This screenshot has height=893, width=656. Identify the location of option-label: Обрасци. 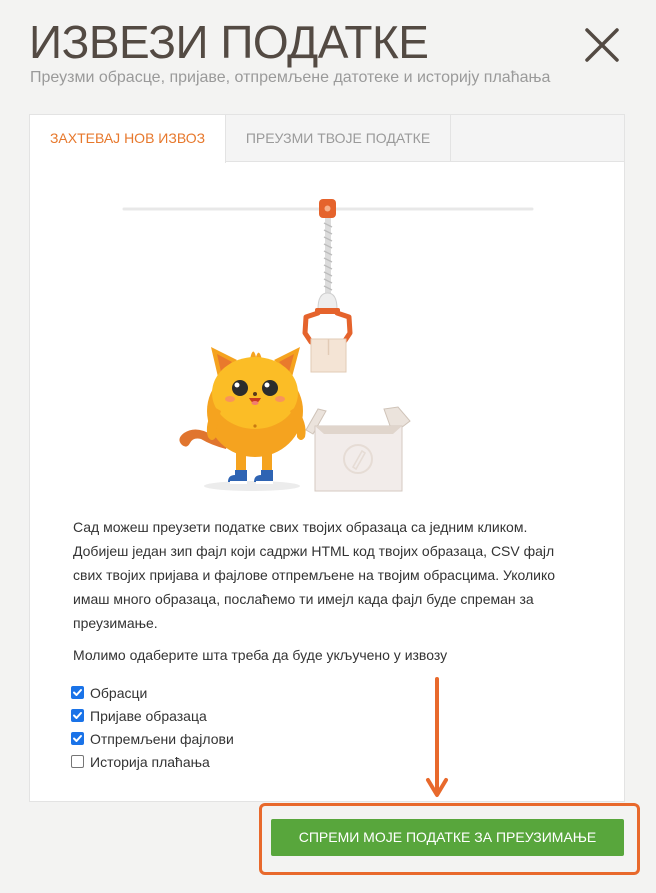
(119, 692).